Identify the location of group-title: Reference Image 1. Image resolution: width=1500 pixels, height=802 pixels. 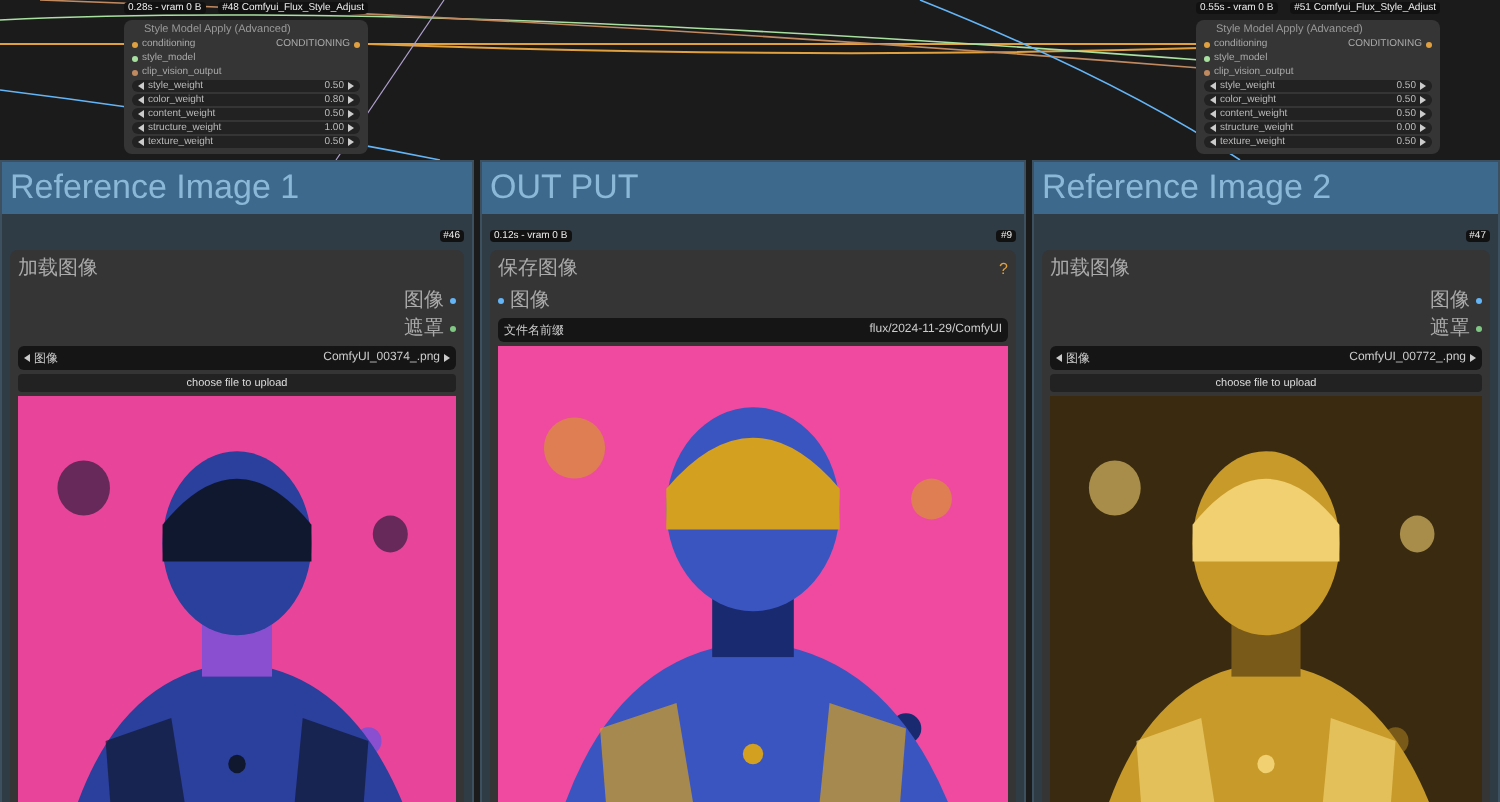
(237, 188).